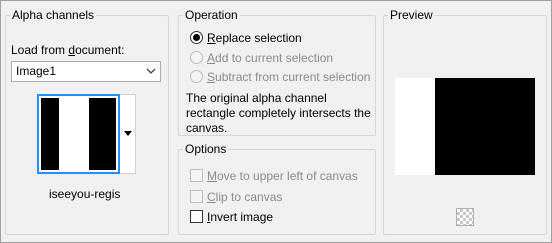 The image size is (552, 243). I want to click on alpha-channel-thumbnail, so click(78, 134).